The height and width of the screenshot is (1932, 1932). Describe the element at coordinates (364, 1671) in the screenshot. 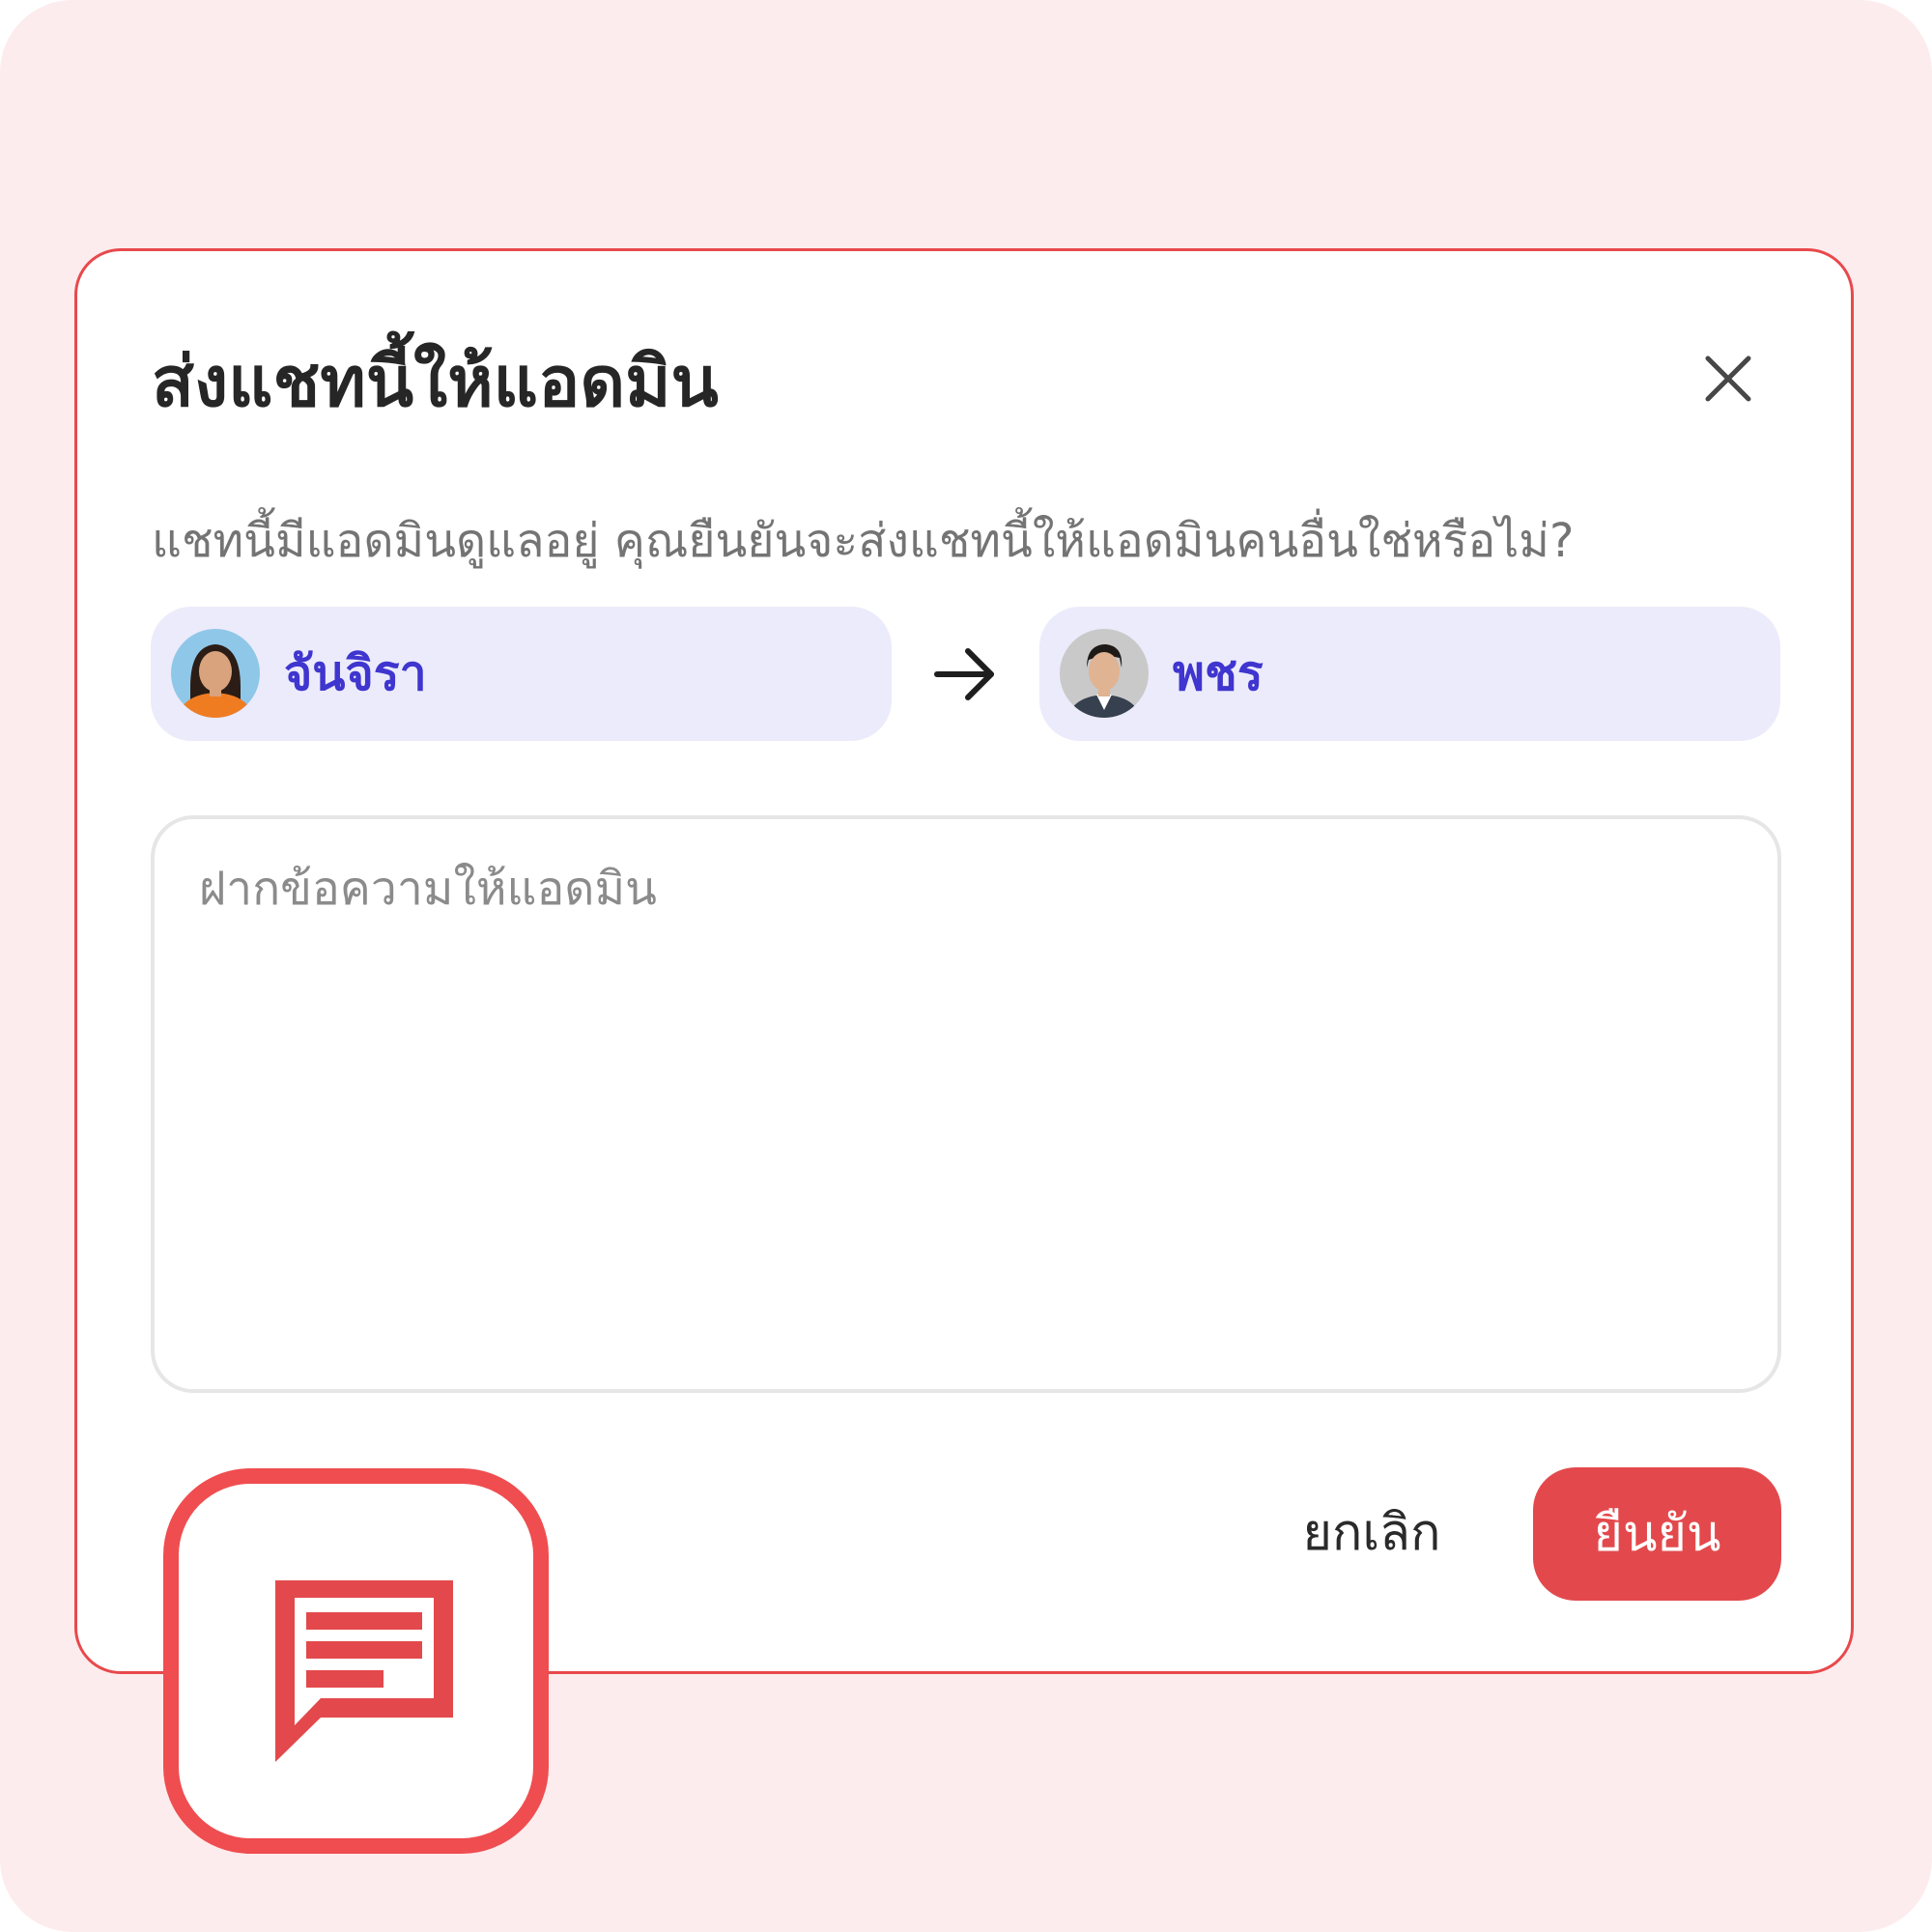

I see `message-icon` at that location.